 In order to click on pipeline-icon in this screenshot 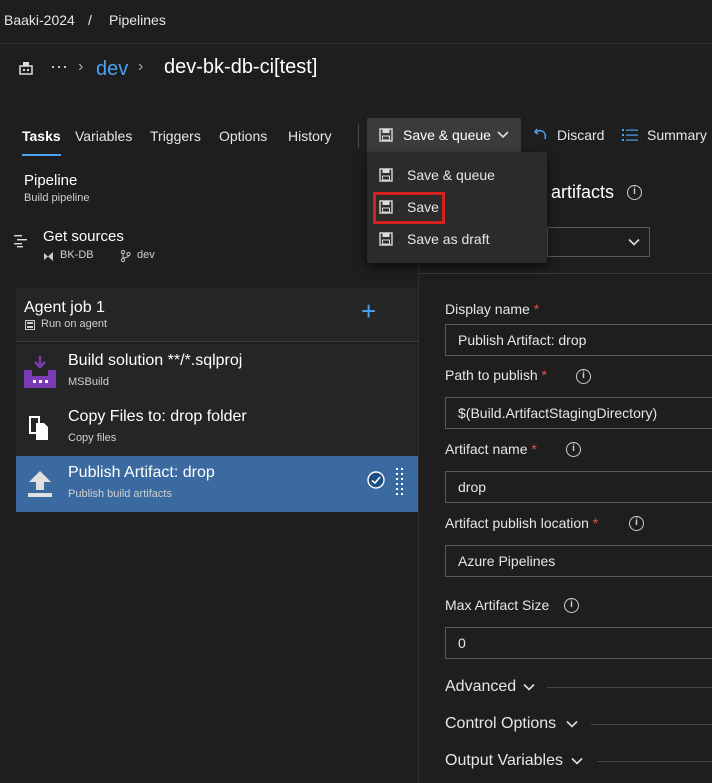, I will do `click(26, 68)`.